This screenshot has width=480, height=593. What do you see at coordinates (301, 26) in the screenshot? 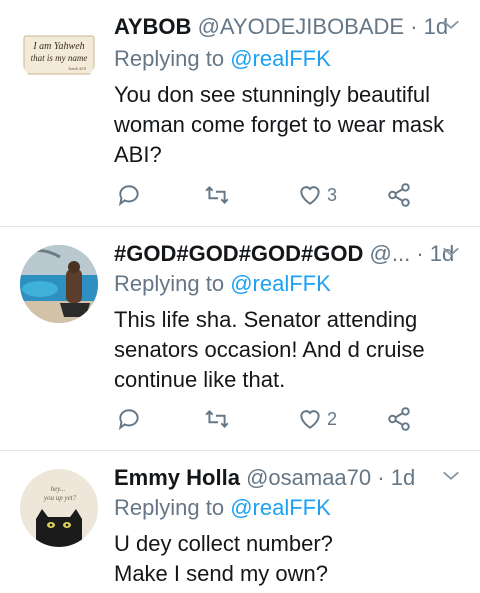
I see `user-handle: @AYODEJIBOBADE` at bounding box center [301, 26].